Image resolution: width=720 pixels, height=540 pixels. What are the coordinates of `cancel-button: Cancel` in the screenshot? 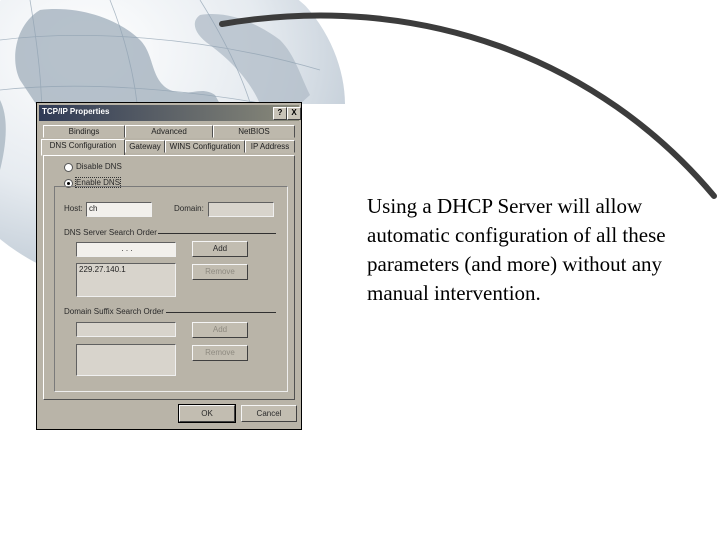 It's located at (269, 413).